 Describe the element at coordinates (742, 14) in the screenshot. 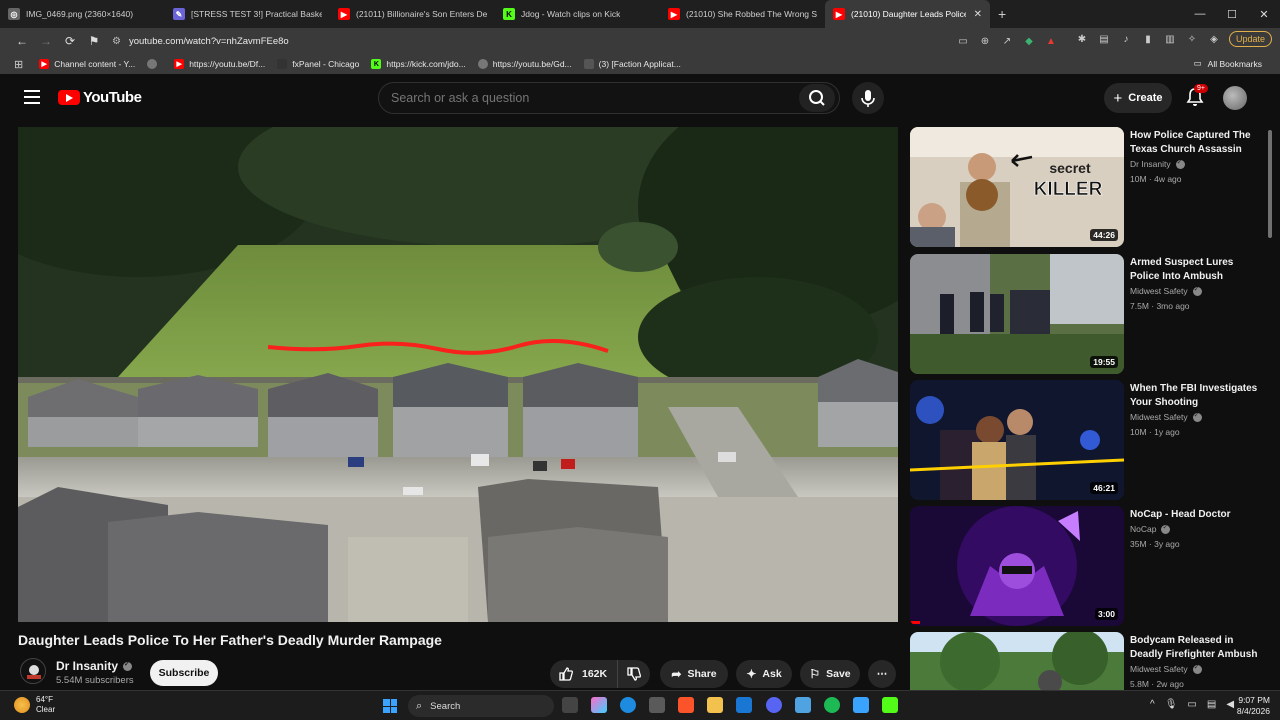

I see `browser-tab: ▶ (21010) She Robbed The Wrong Stor` at that location.